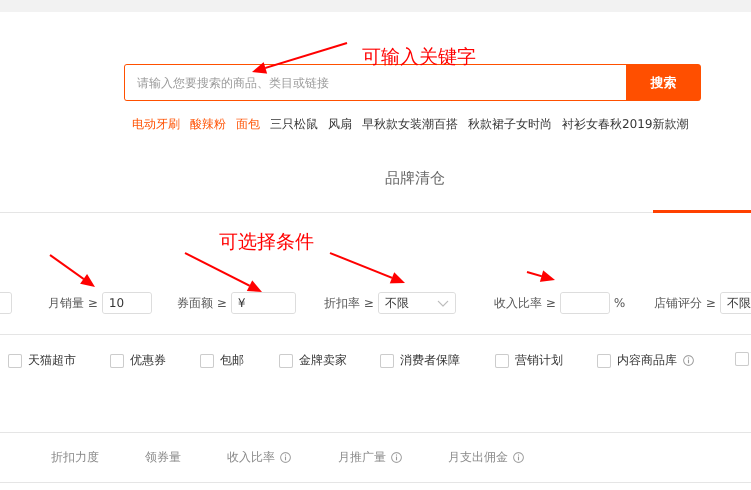 This screenshot has width=751, height=490. Describe the element at coordinates (620, 303) in the screenshot. I see `unit-label: %` at that location.